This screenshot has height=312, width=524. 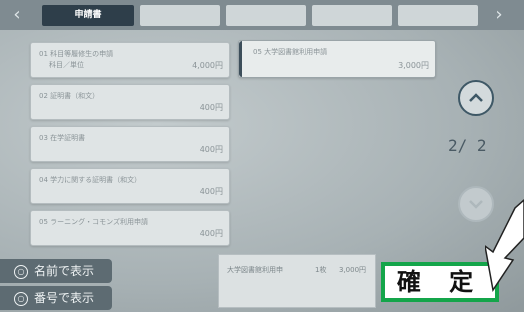 I want to click on item-name: 05 大学図書館利用申請, so click(x=290, y=52).